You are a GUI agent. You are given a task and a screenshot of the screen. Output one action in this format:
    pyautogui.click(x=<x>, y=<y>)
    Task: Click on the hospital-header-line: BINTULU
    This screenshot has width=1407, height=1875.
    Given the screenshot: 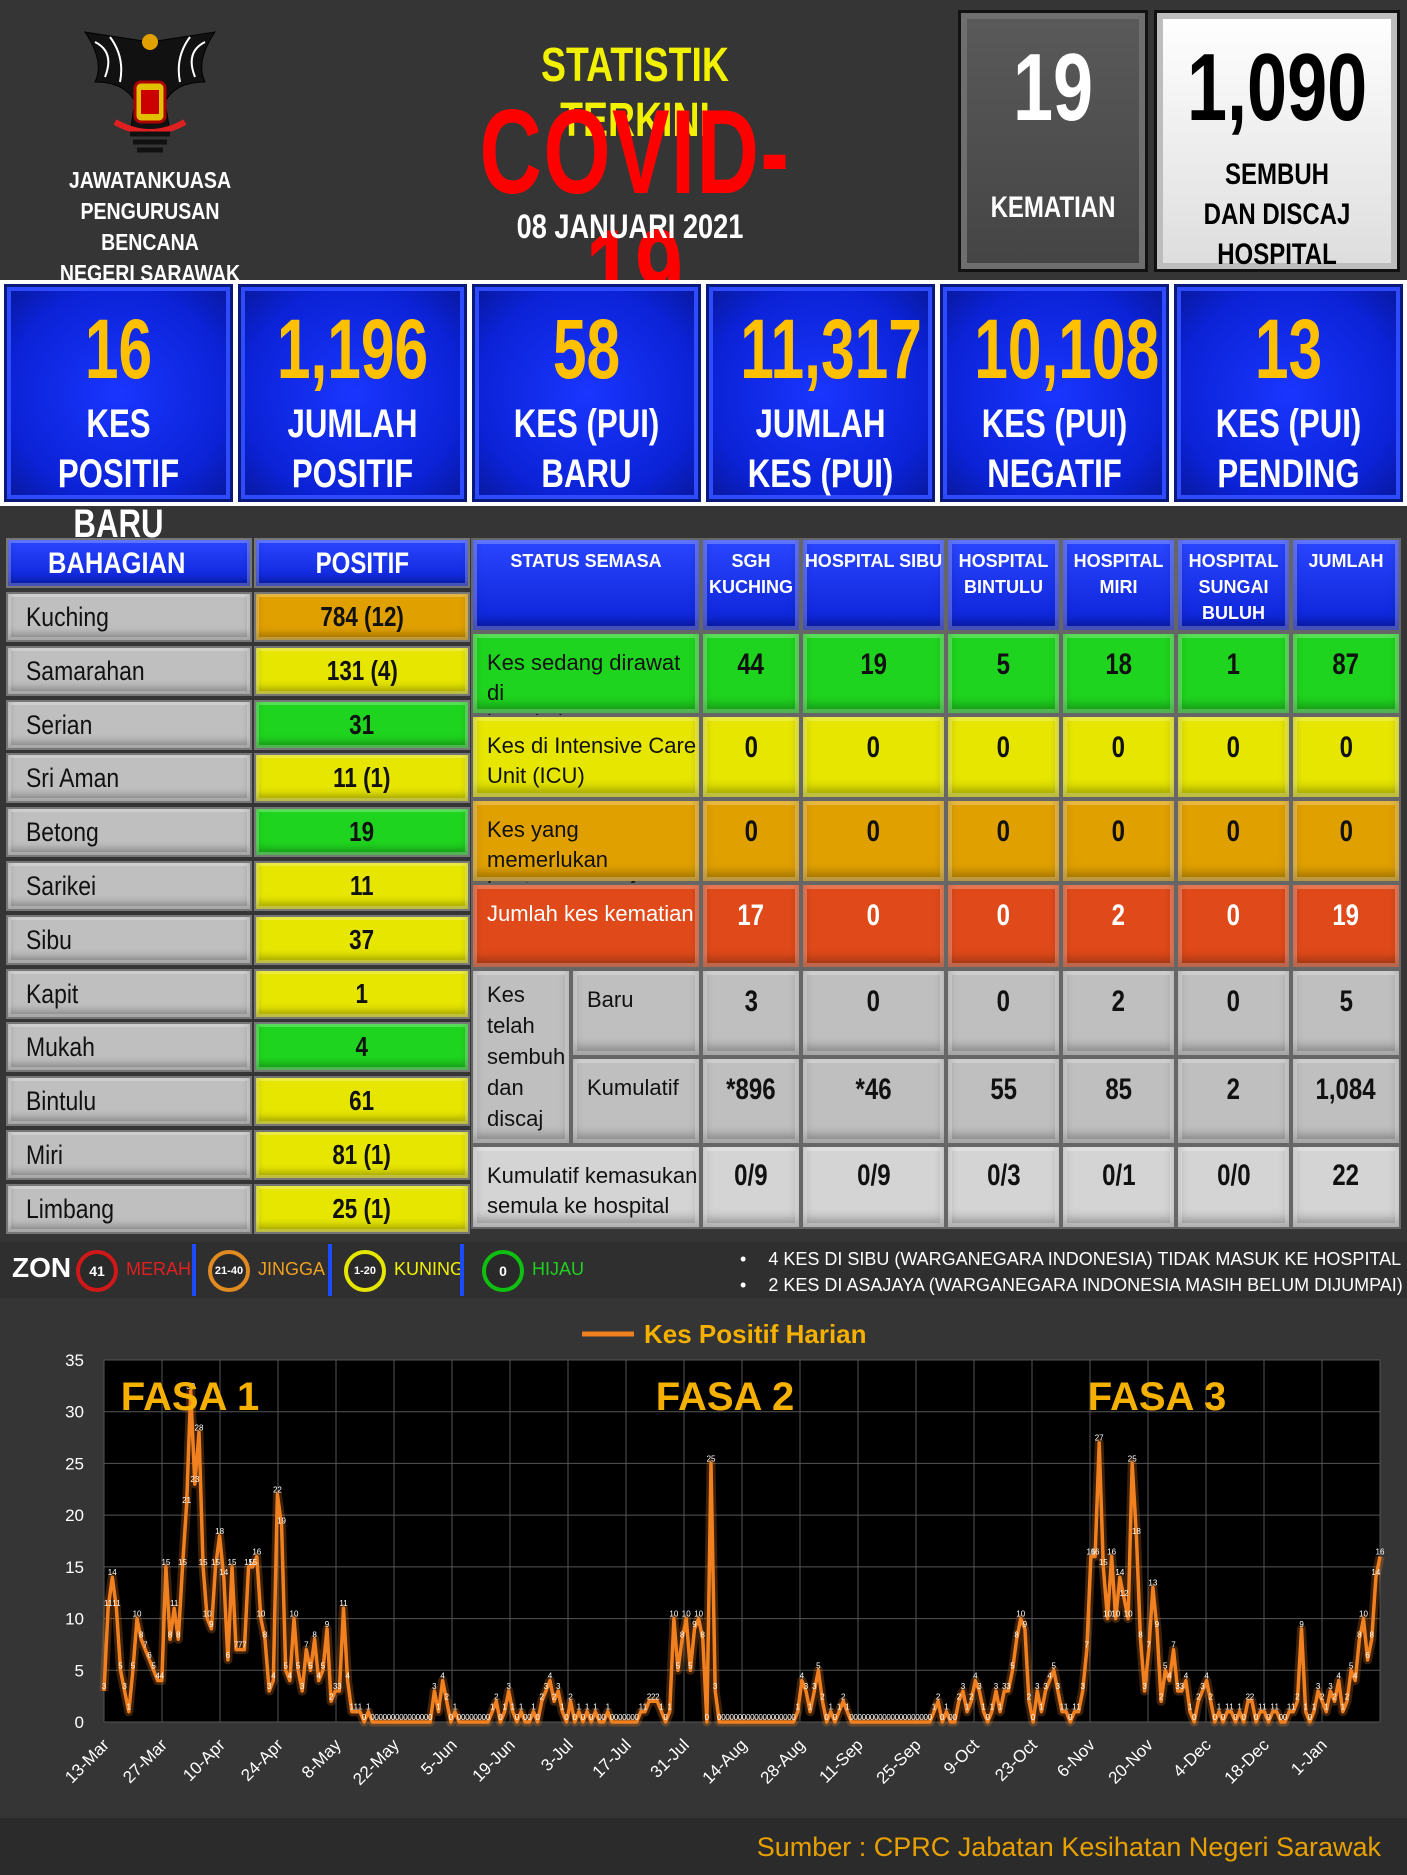 What is the action you would take?
    pyautogui.click(x=1003, y=587)
    